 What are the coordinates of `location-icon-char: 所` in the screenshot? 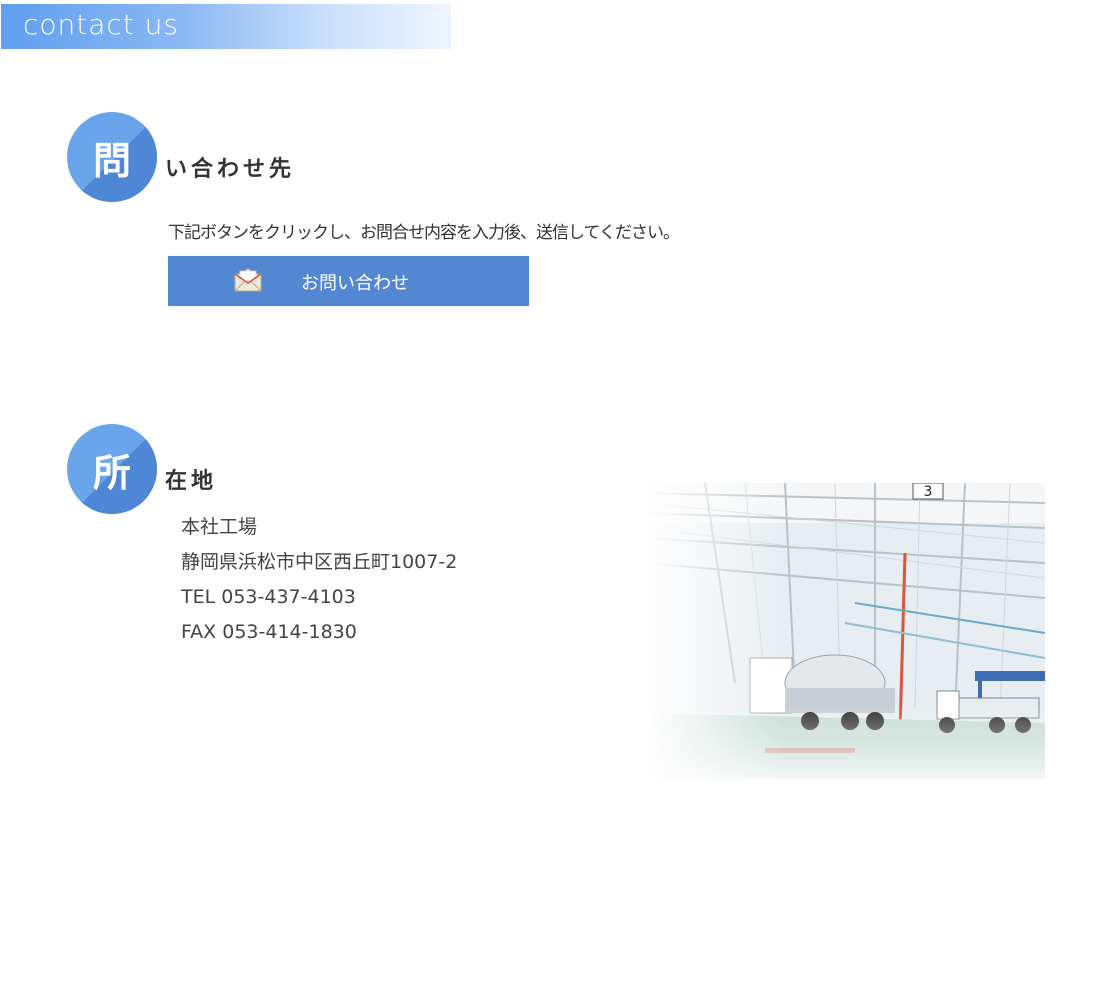 It's located at (111, 472).